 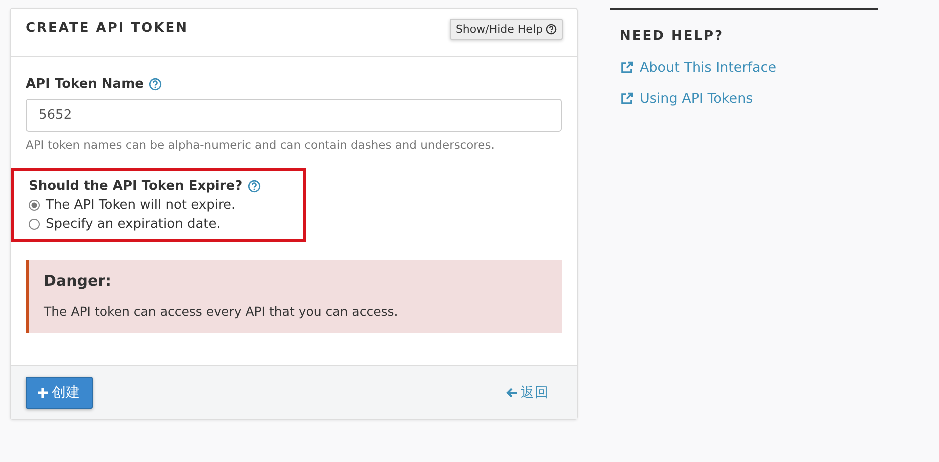 What do you see at coordinates (141, 205) in the screenshot?
I see `radio-label: The API Token will not expire.` at bounding box center [141, 205].